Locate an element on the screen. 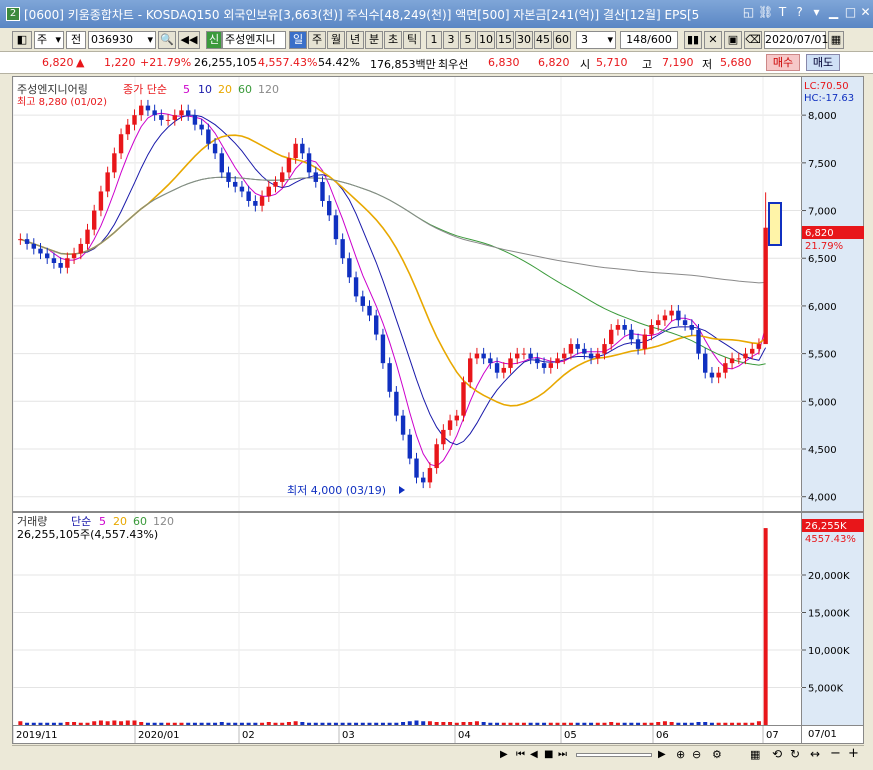 The image size is (873, 770). help-icon: ? is located at coordinates (799, 12).